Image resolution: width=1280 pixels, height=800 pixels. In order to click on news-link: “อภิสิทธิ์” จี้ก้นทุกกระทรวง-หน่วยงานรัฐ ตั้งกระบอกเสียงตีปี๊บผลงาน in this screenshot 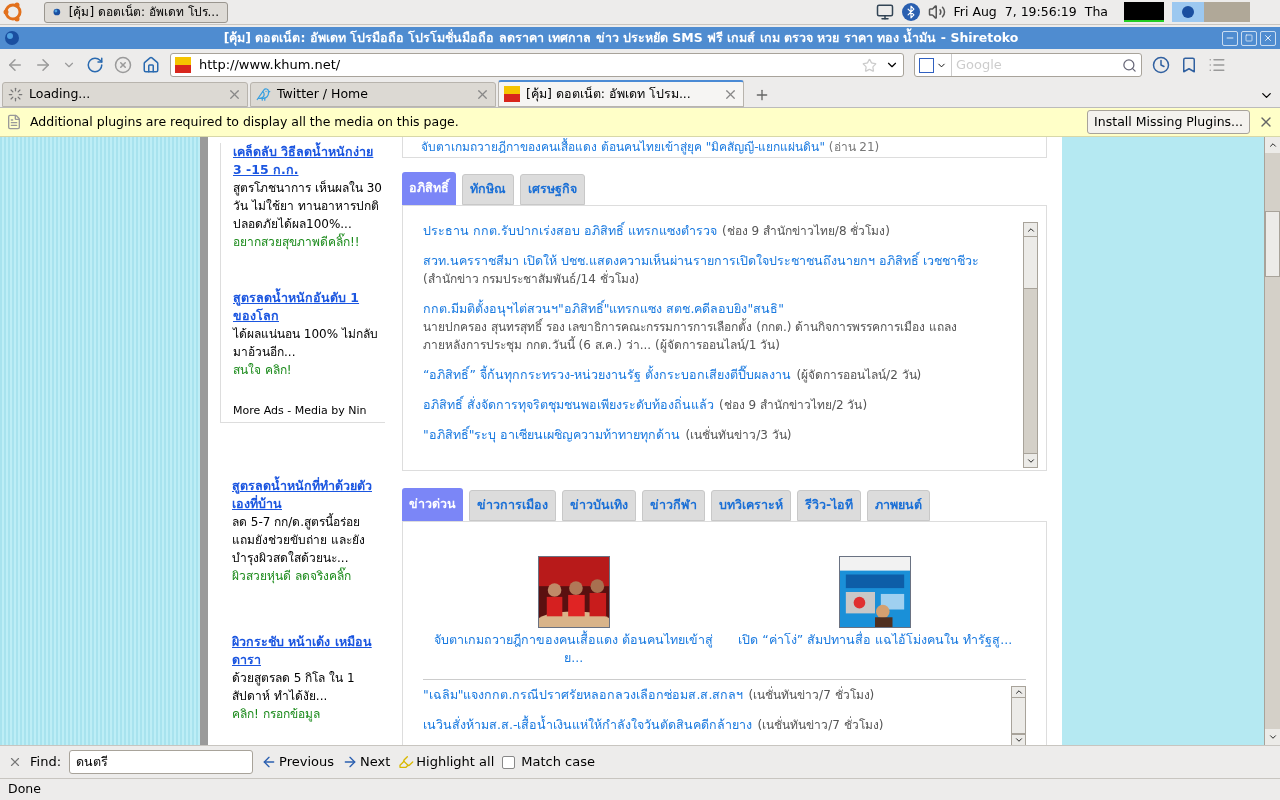, I will do `click(607, 375)`.